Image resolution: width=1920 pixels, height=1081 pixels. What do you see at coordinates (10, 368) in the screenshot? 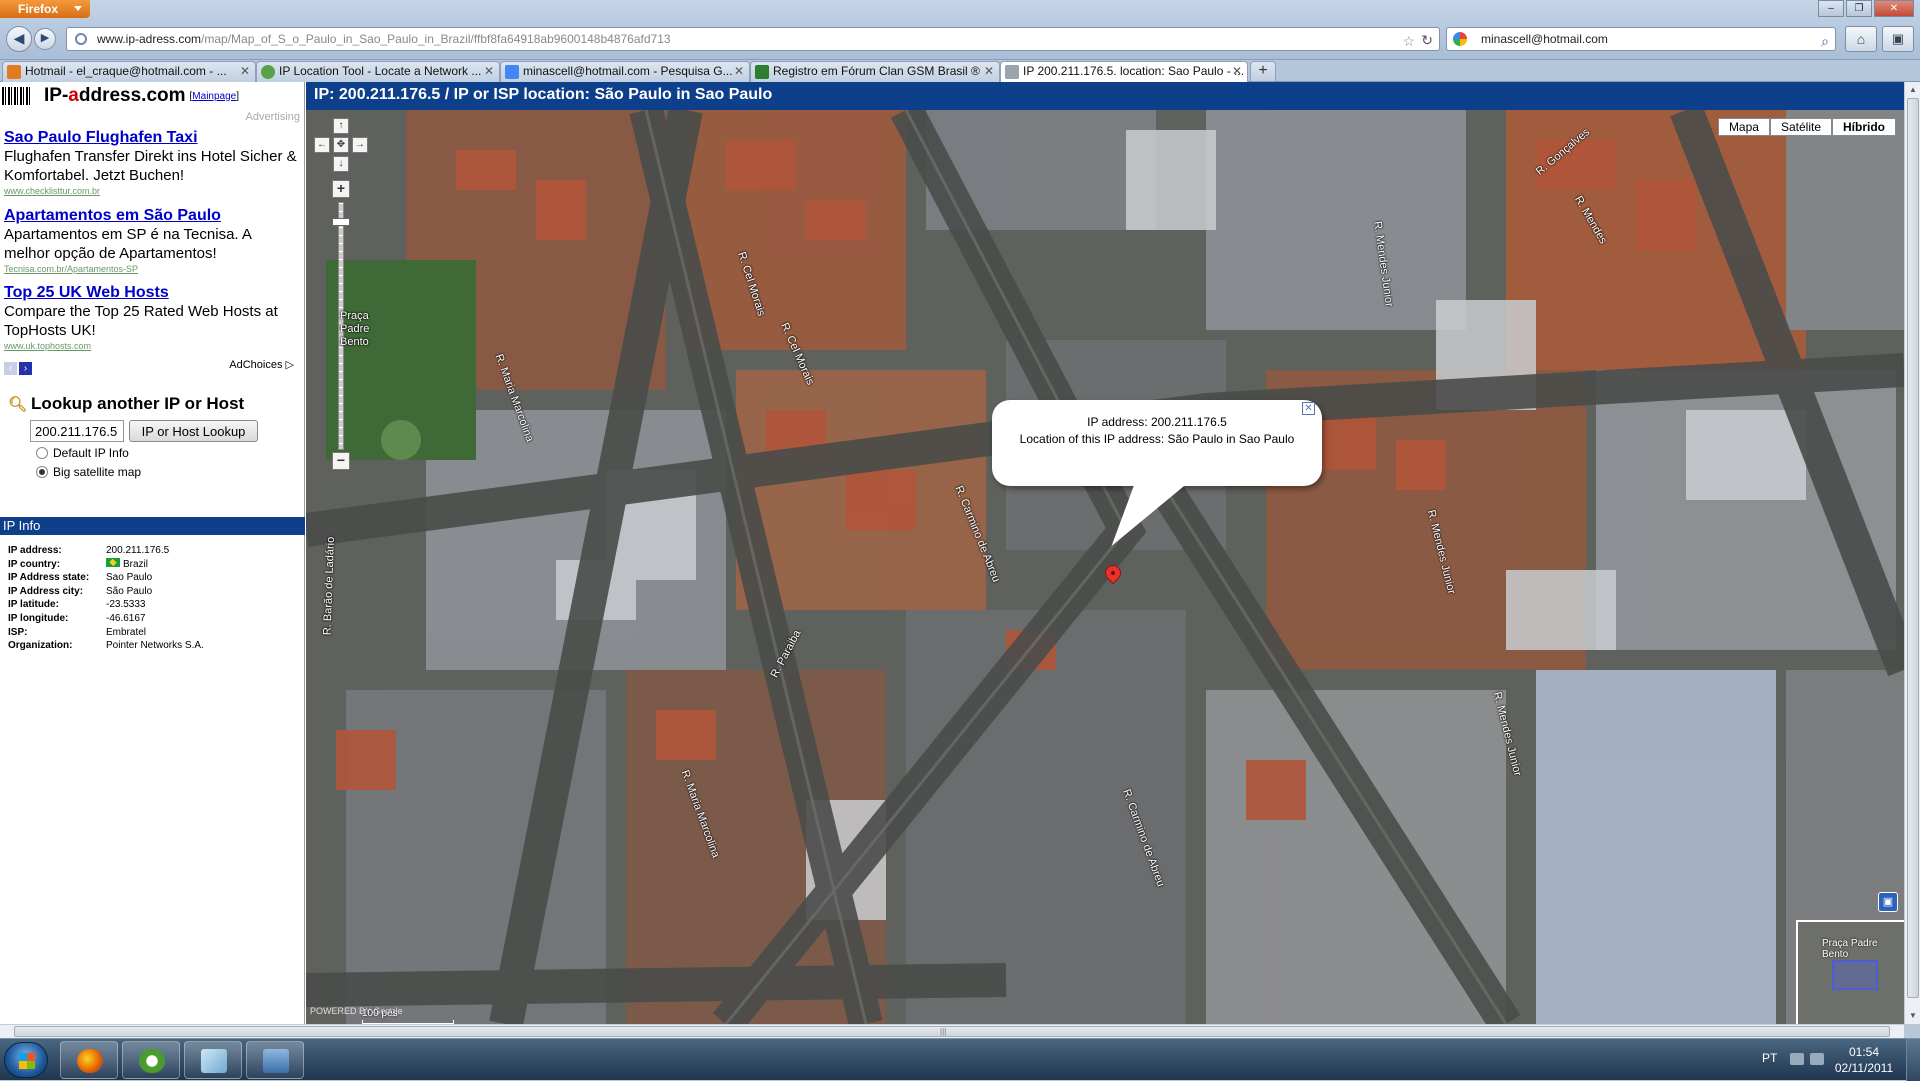
I see `ad-prev-icon: ‹` at bounding box center [10, 368].